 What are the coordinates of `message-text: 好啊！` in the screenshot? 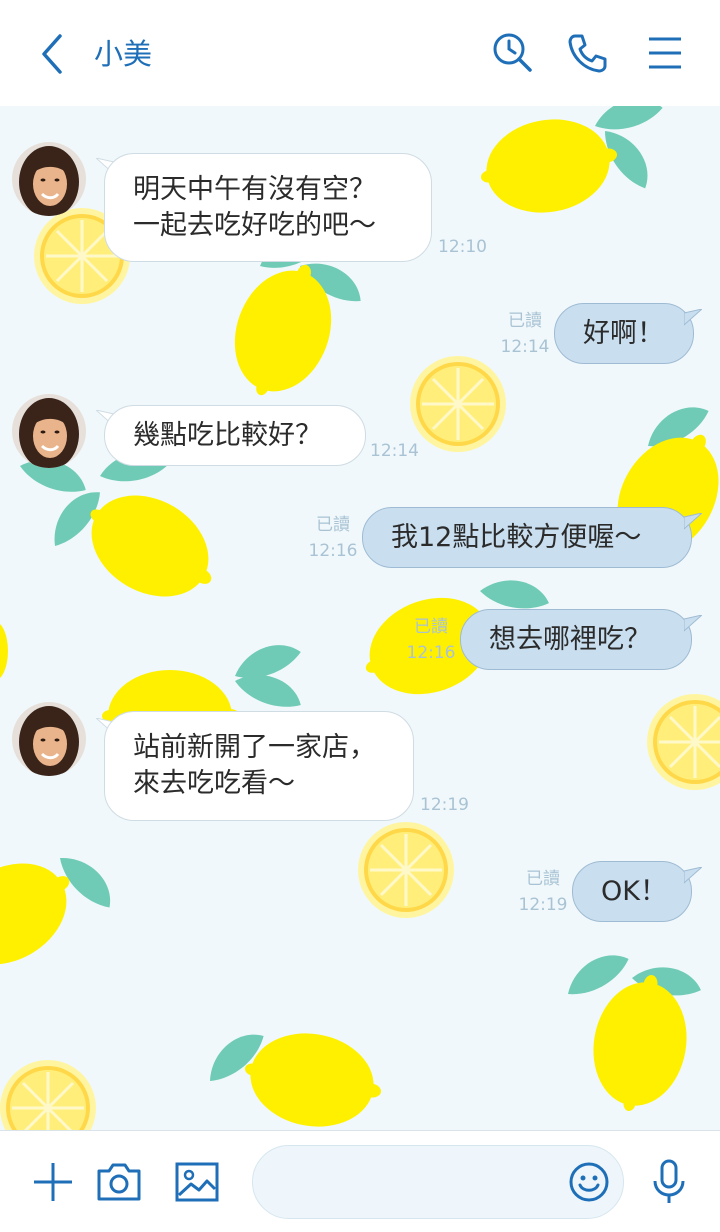 It's located at (623, 333).